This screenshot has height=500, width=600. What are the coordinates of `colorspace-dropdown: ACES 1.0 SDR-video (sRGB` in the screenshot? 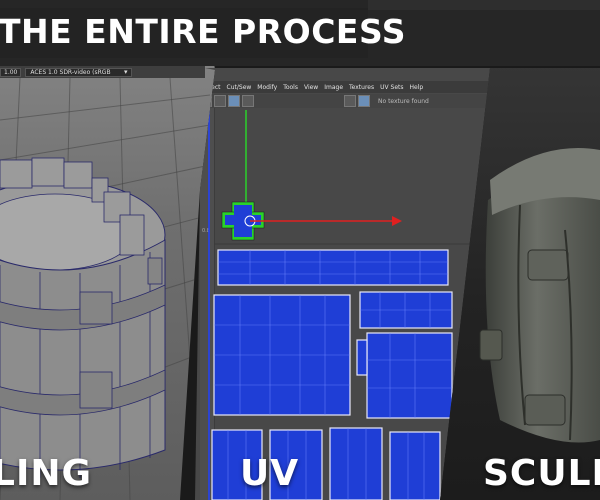 It's located at (78, 72).